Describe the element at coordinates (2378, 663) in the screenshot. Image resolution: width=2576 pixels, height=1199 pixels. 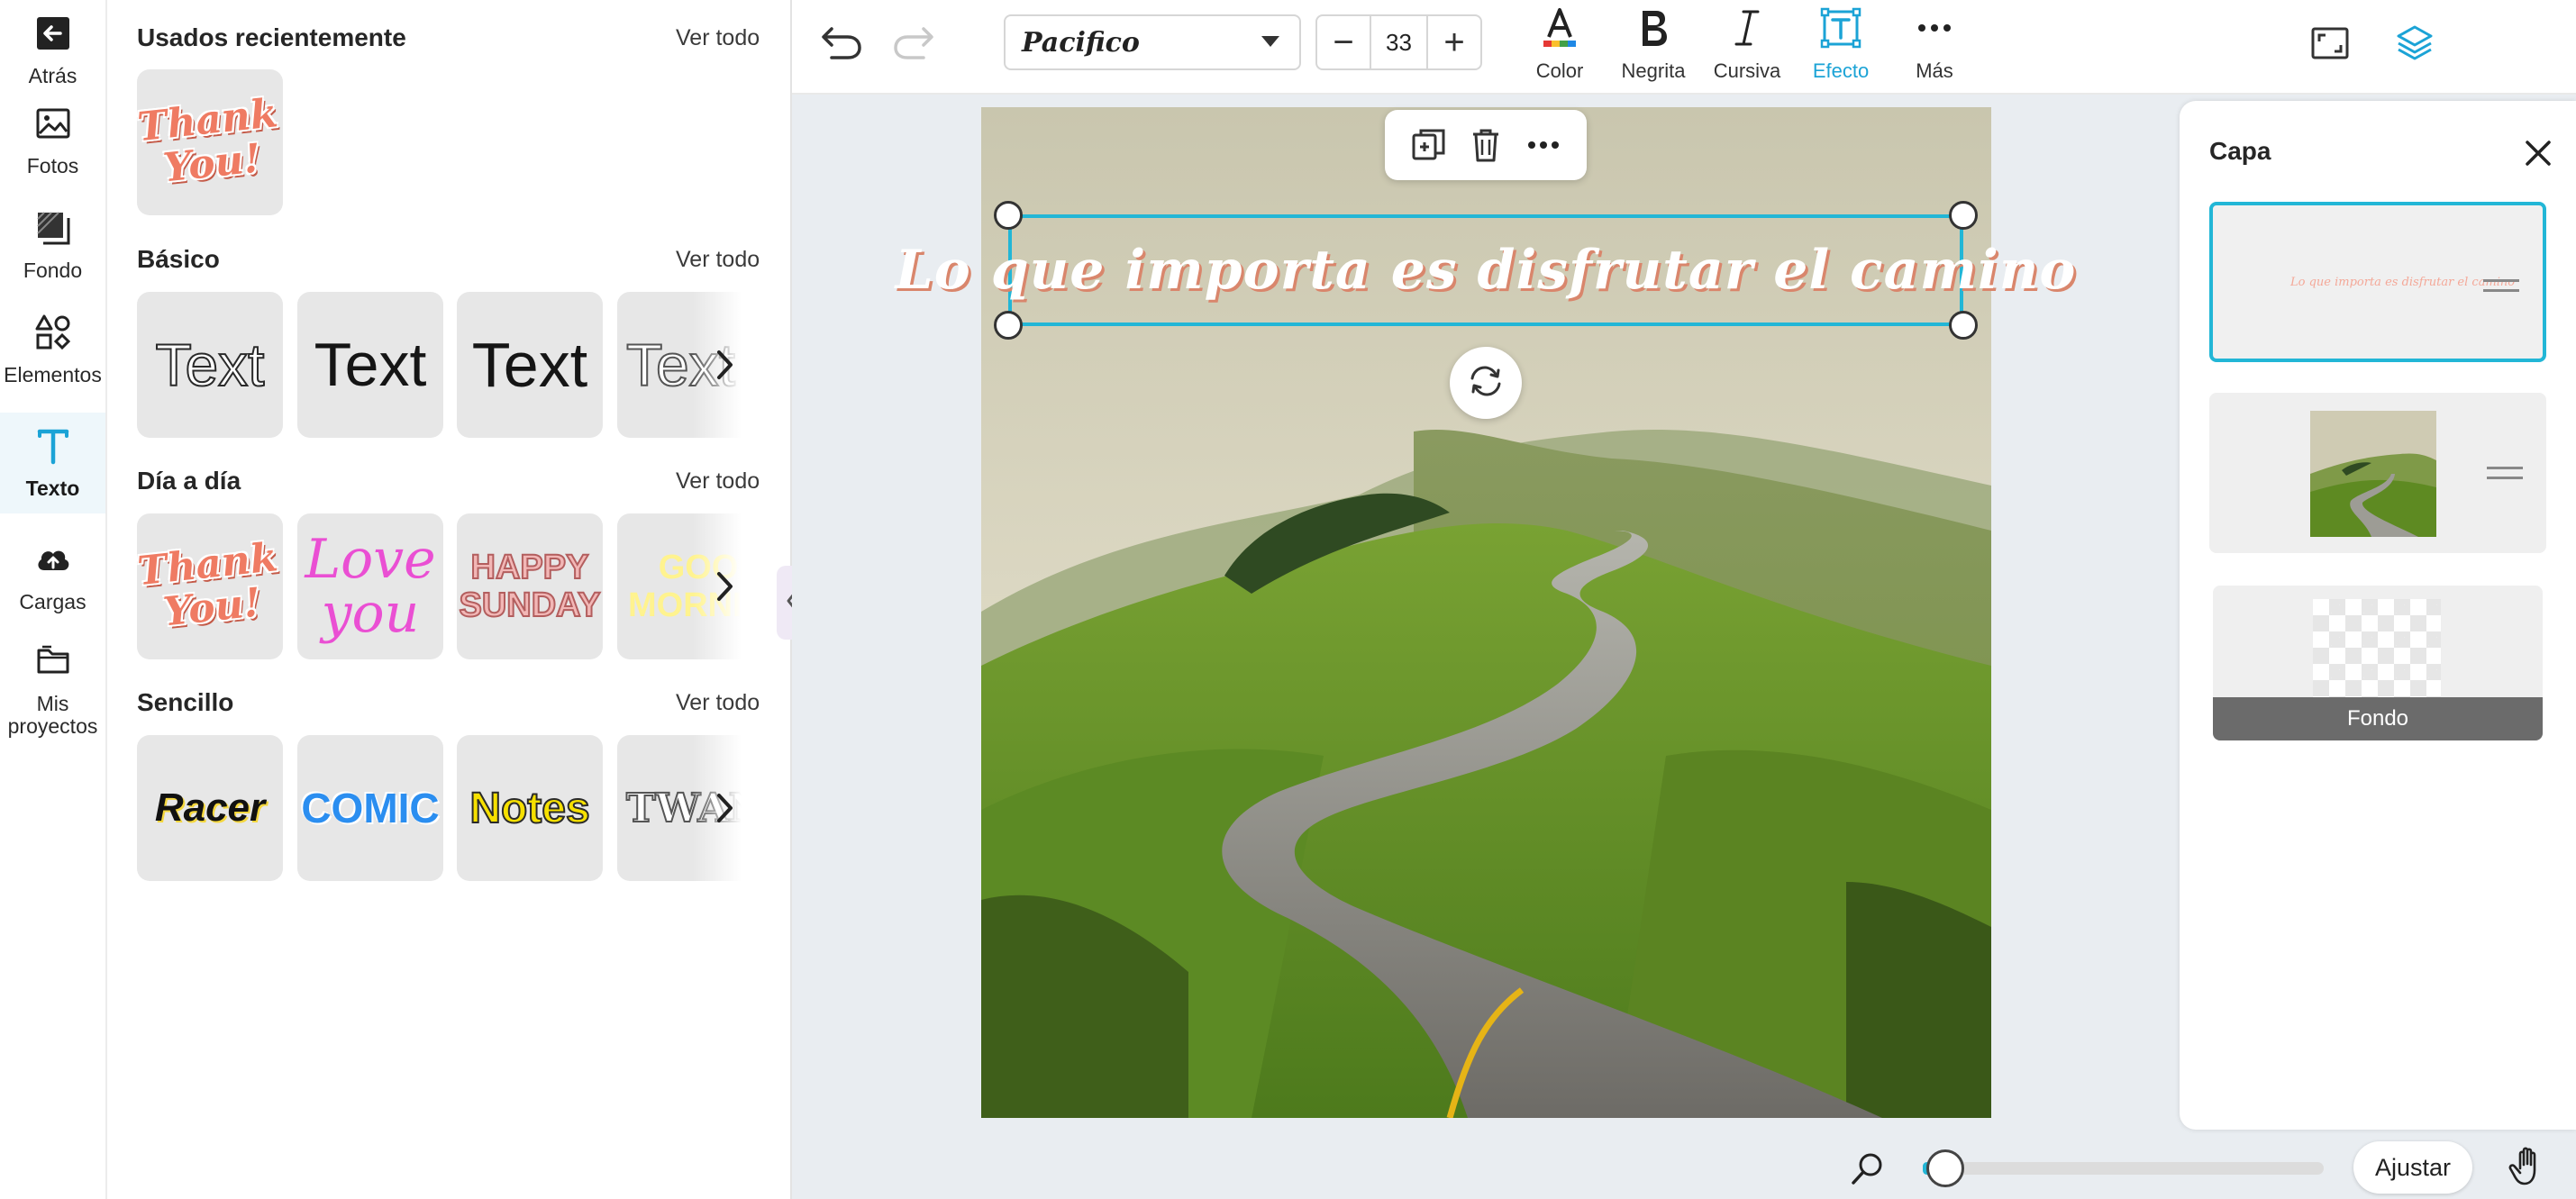
I see `layer-item-background: Fondo` at that location.